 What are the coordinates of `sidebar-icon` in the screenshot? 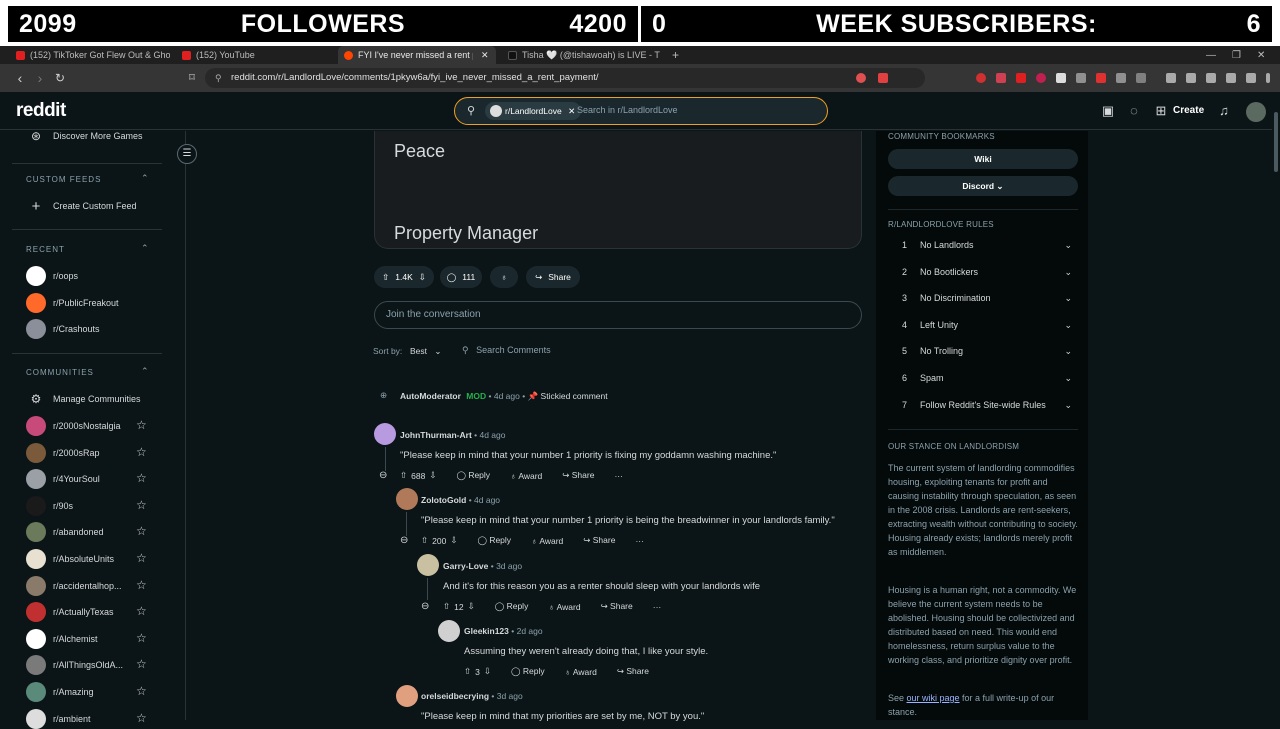 It's located at (1191, 78).